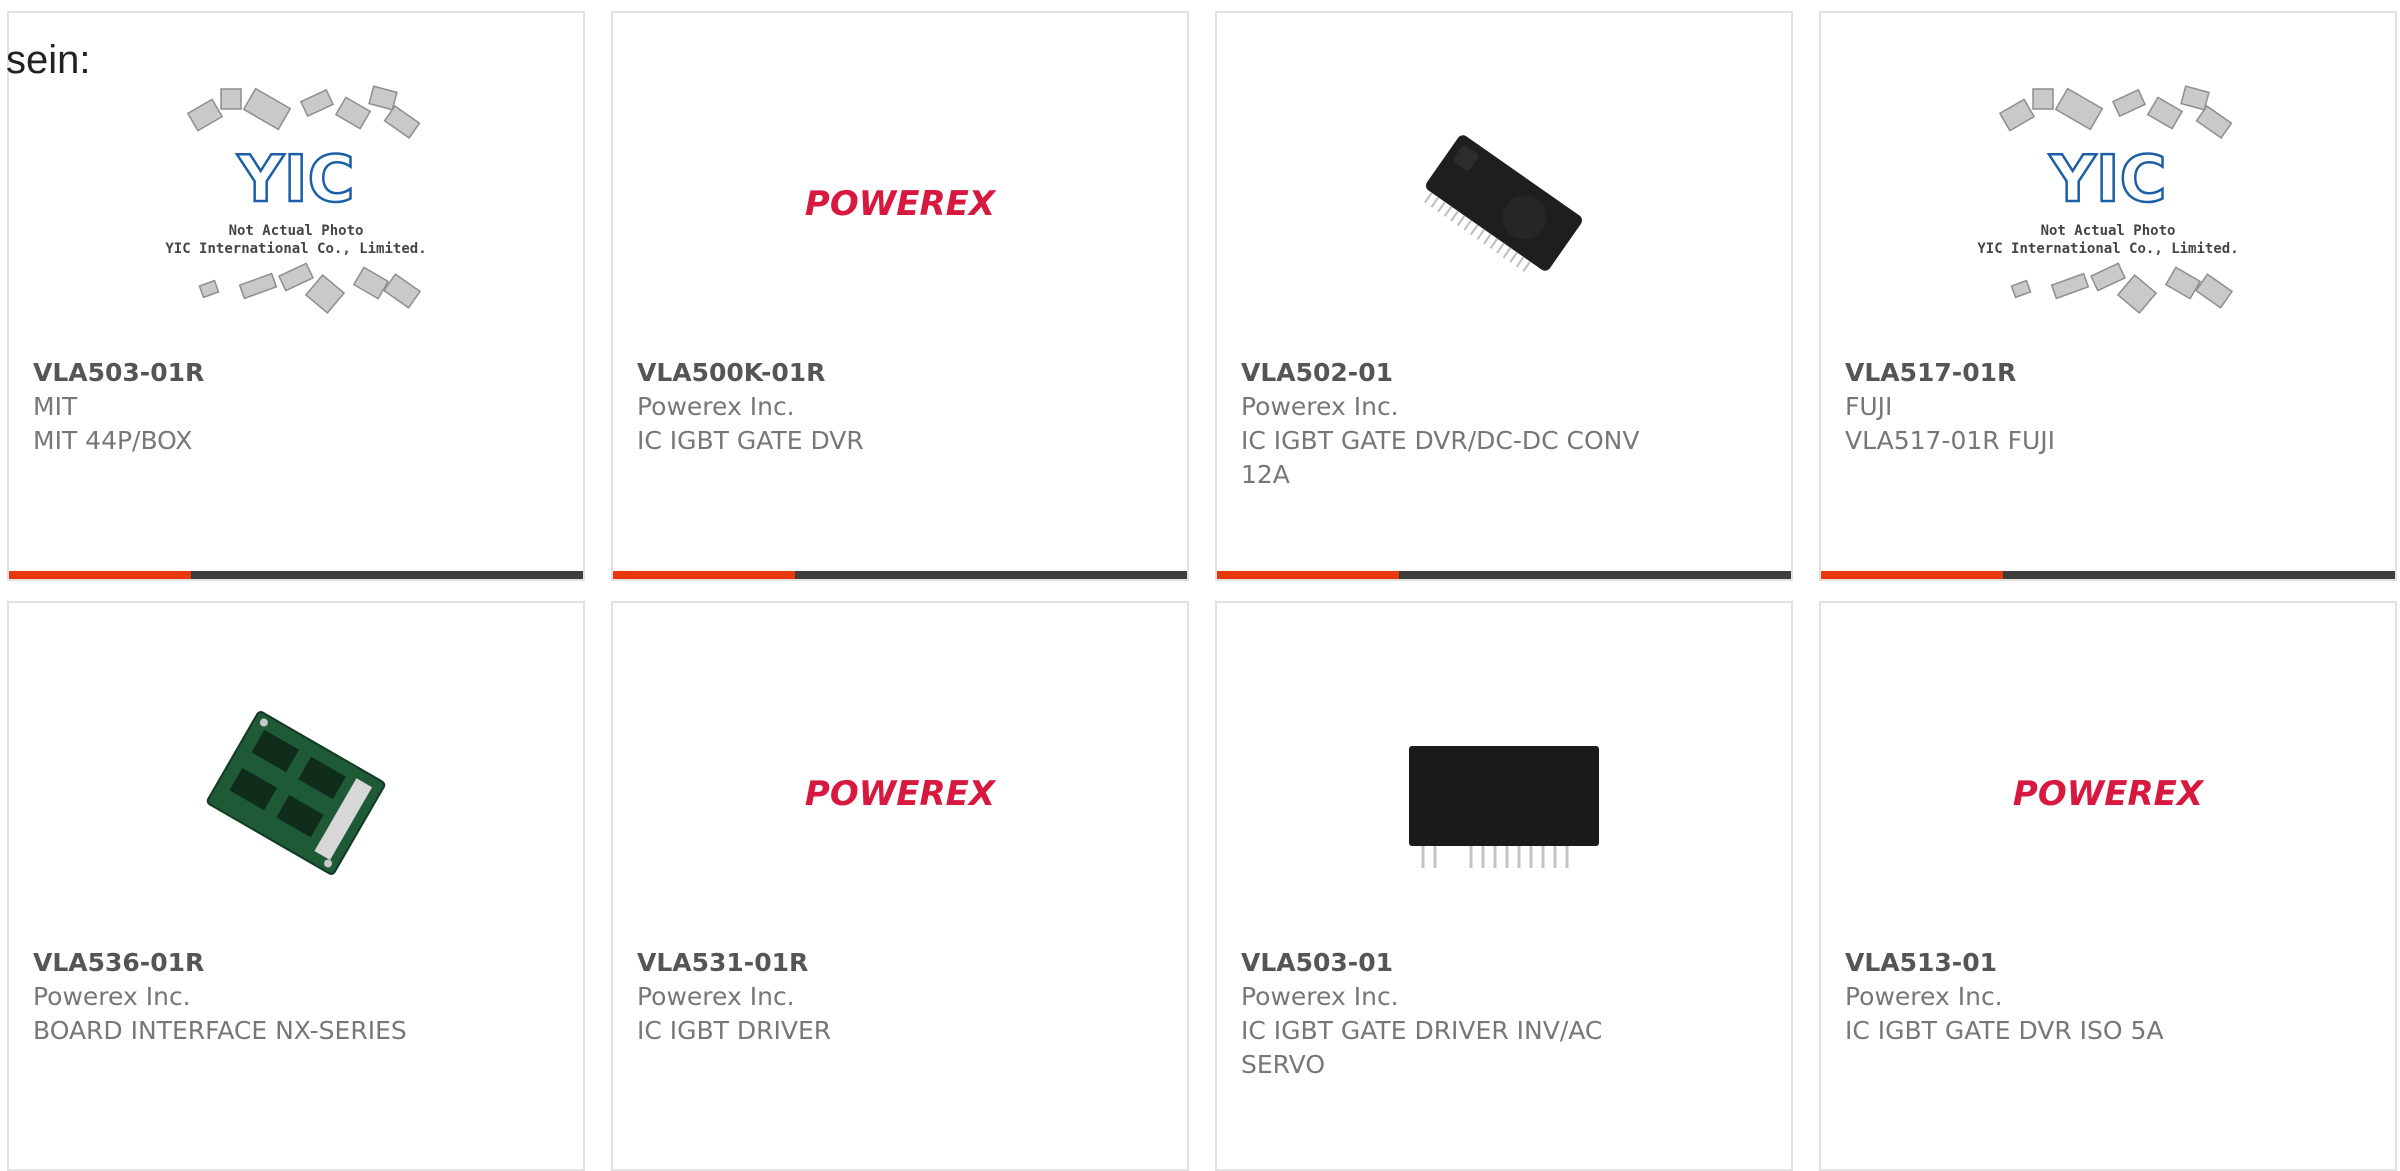 The image size is (2400, 1171). Describe the element at coordinates (734, 1030) in the screenshot. I see `description: IC IGBT DRIVER` at that location.